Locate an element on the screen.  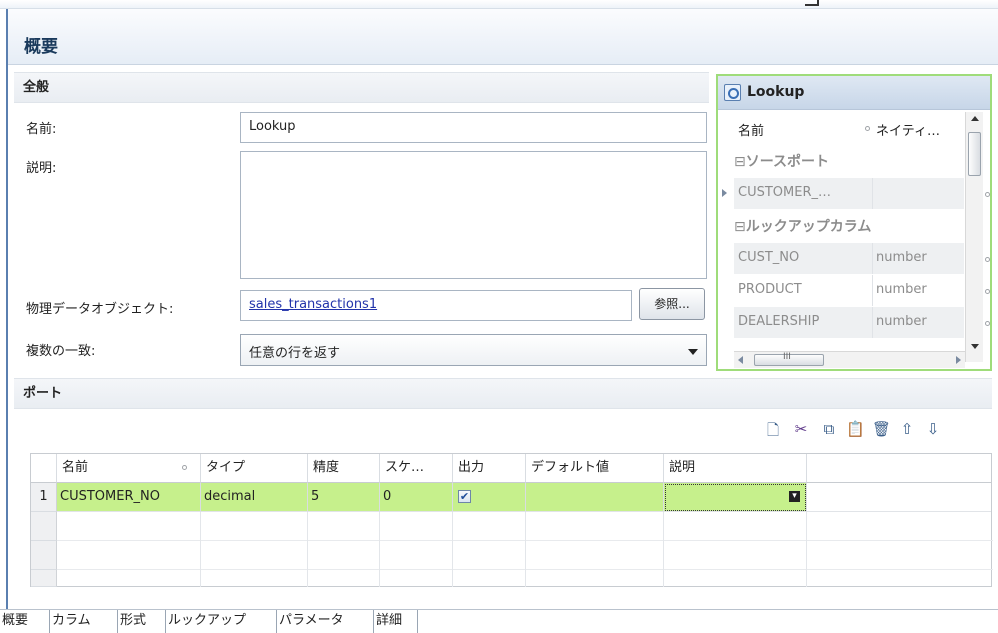
left-border is located at coordinates (7, 309).